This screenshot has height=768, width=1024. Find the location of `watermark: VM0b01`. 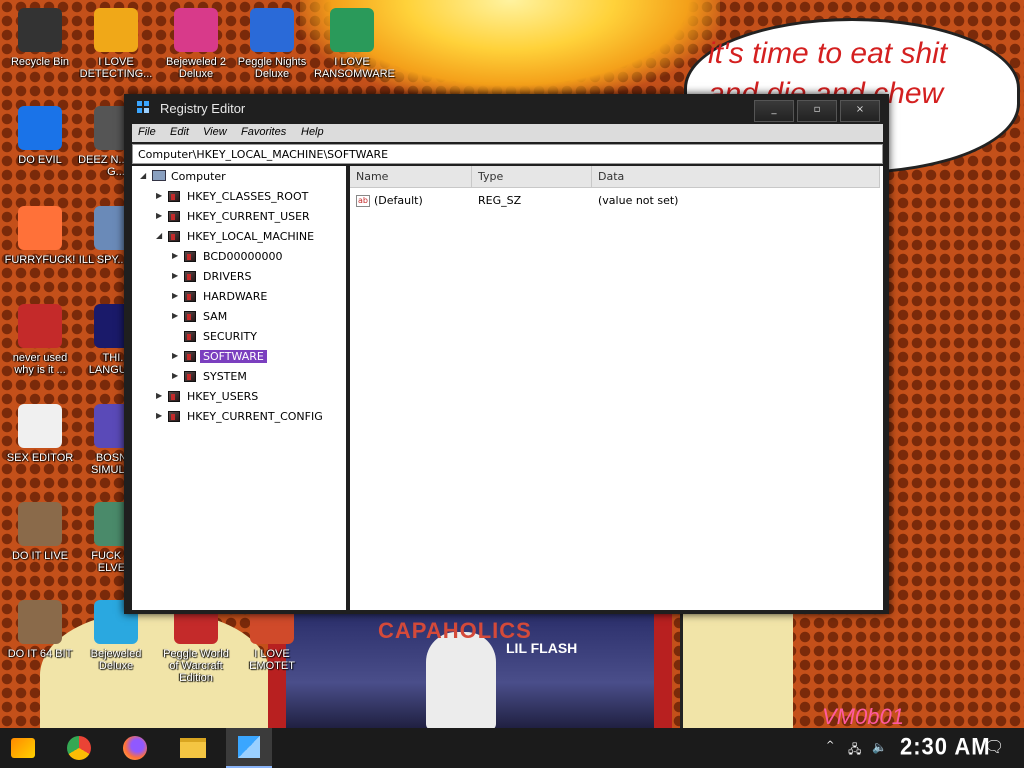

watermark: VM0b01 is located at coordinates (863, 716).